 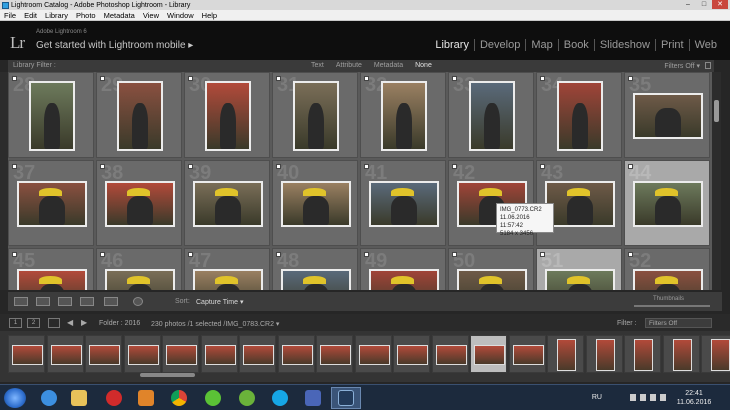 I want to click on people-view-icon, so click(x=111, y=301).